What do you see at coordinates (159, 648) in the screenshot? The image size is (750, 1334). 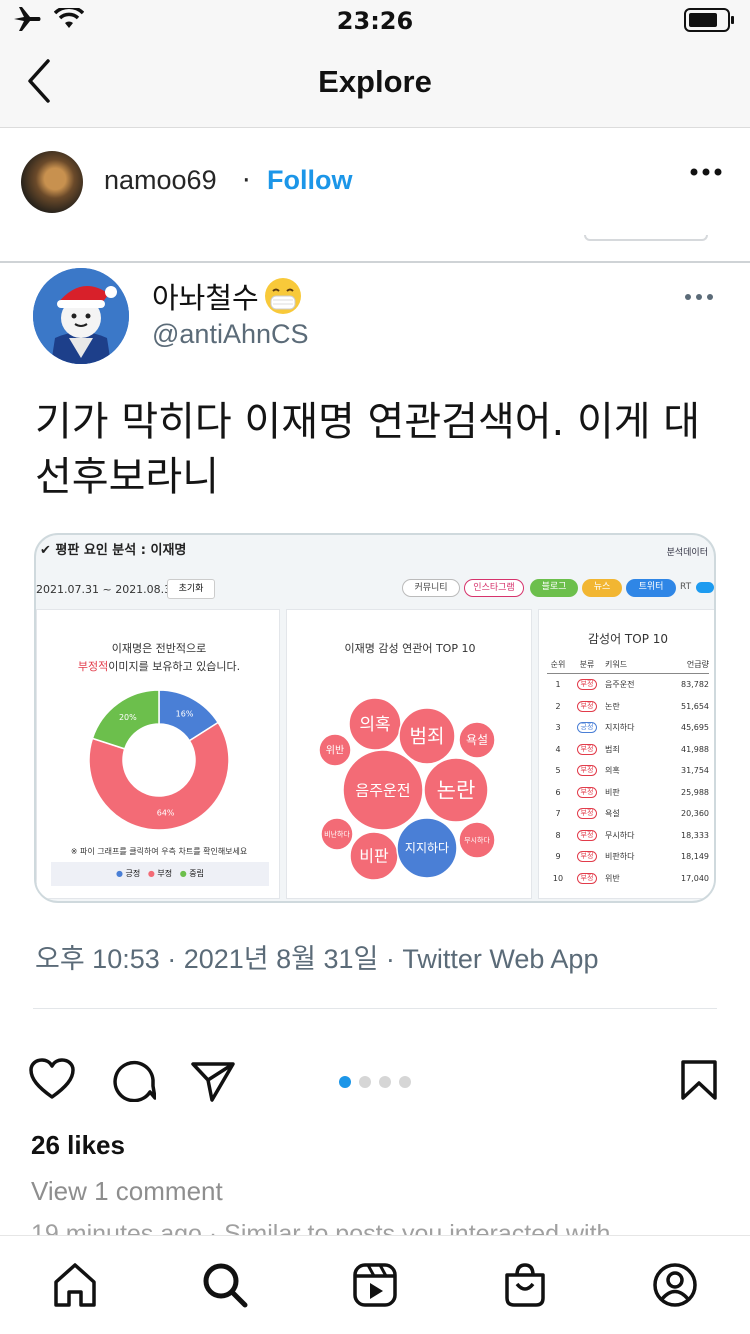 I see `donut-headline: 이재명은 전반적으로` at bounding box center [159, 648].